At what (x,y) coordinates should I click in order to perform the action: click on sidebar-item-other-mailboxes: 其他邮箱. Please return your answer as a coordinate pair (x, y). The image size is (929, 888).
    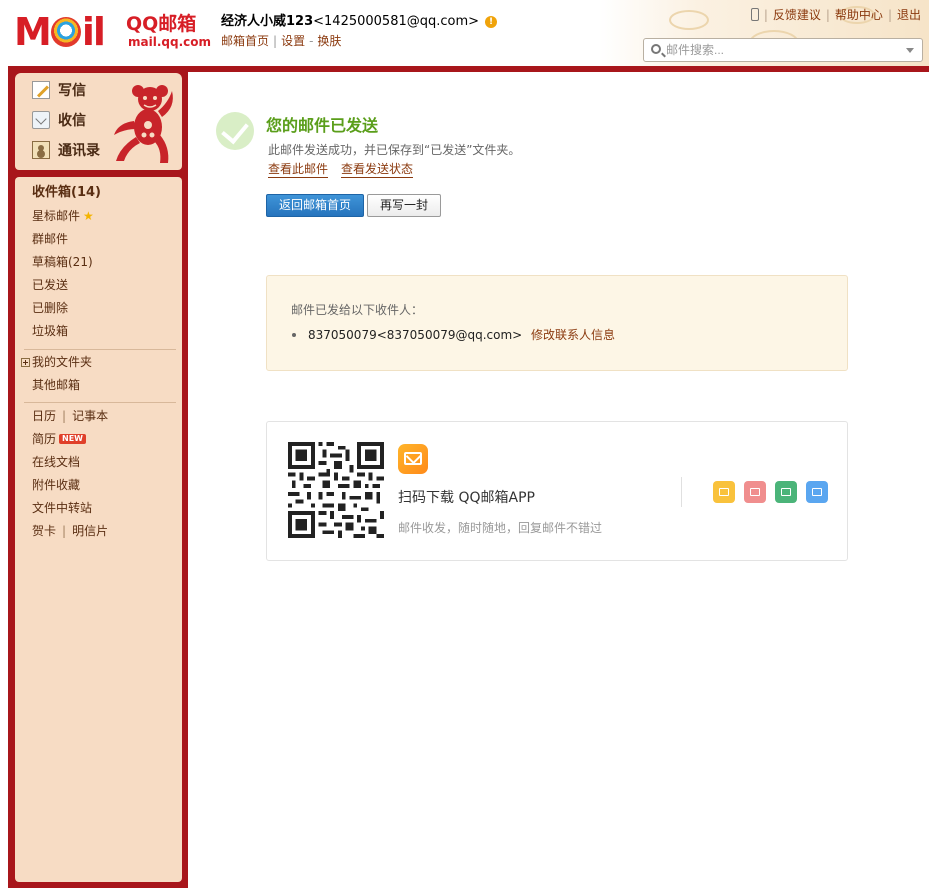
    Looking at the image, I should click on (56, 385).